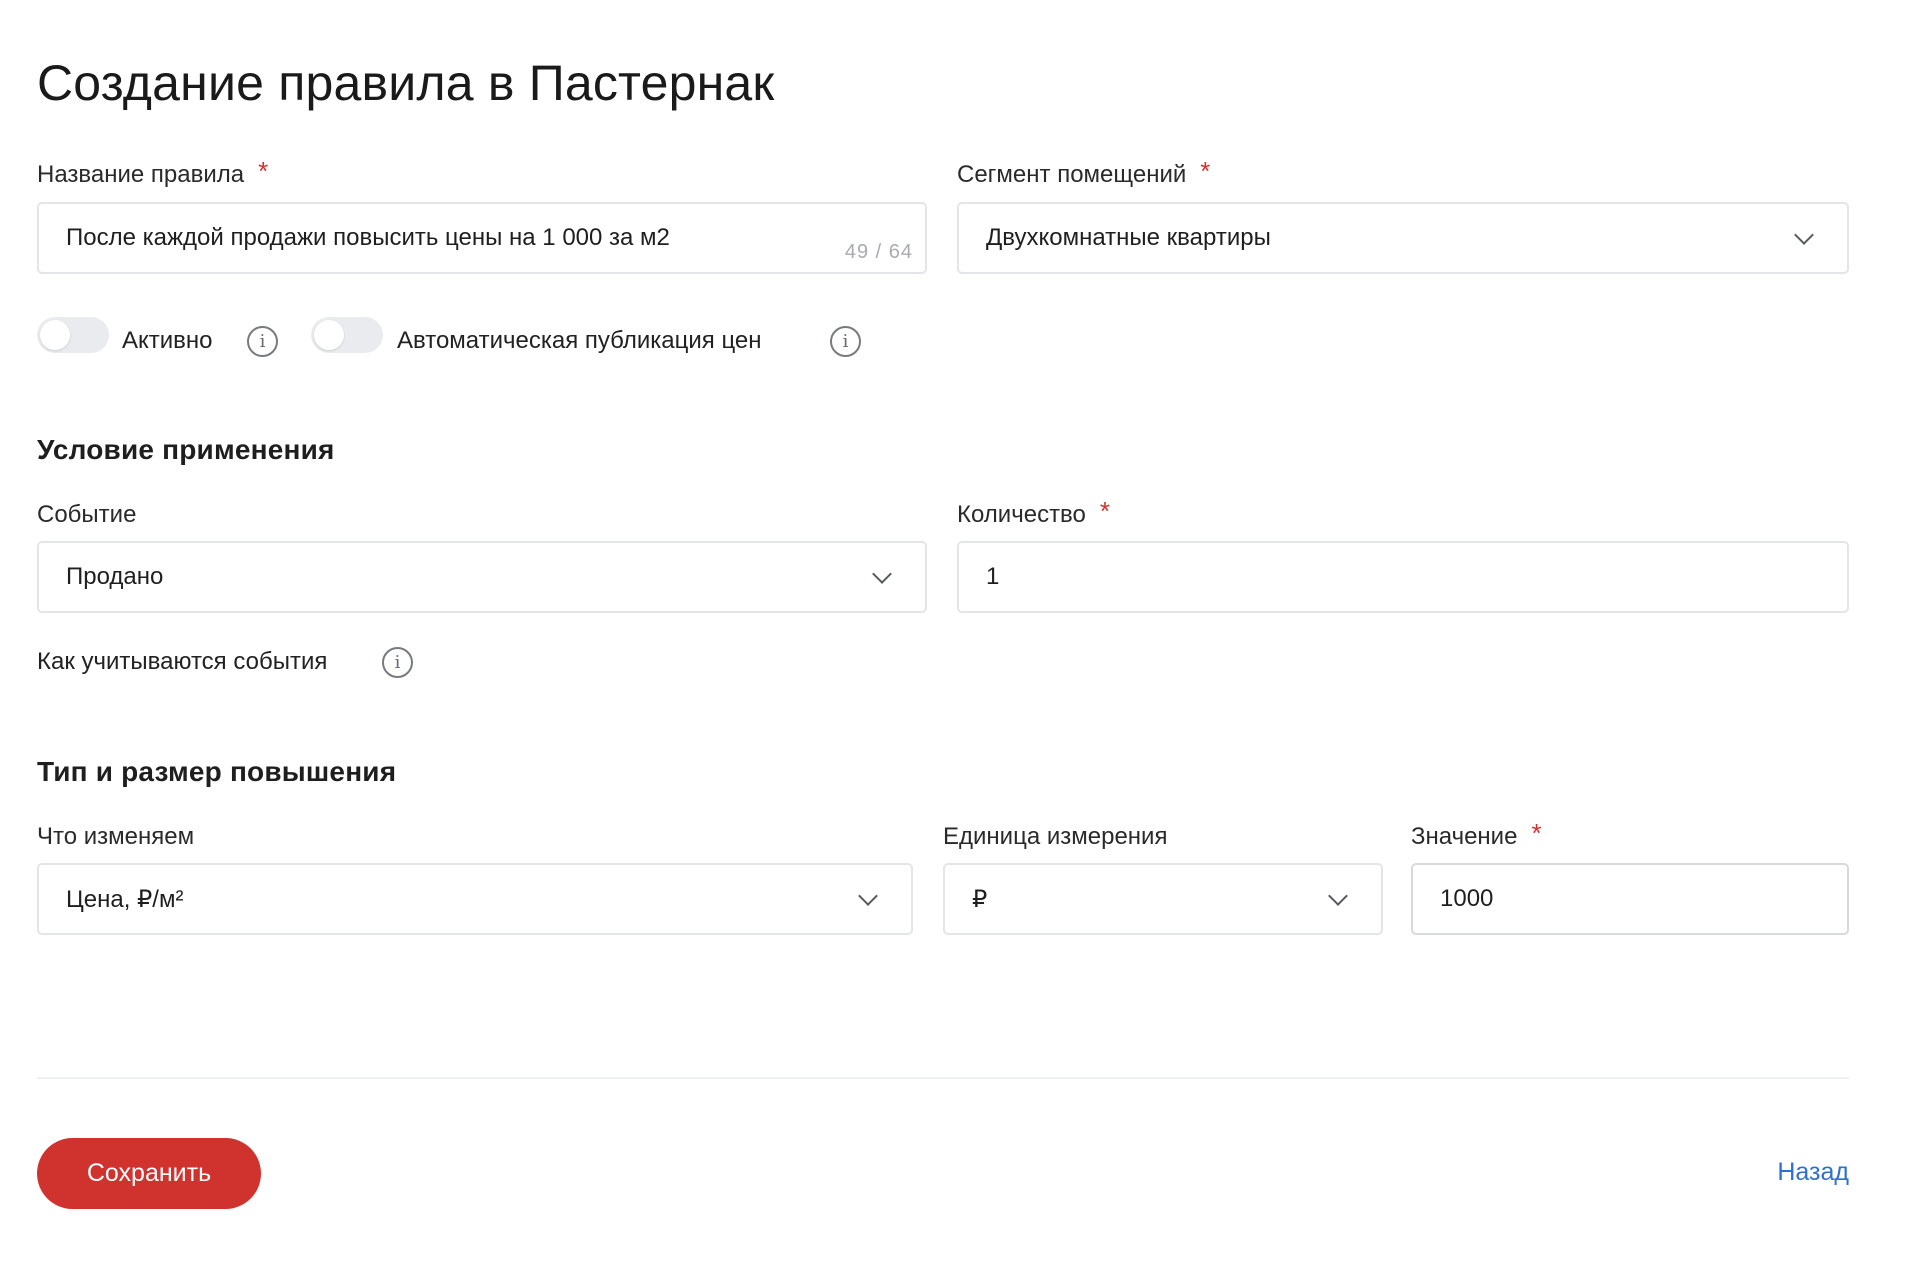 This screenshot has width=1920, height=1265. Describe the element at coordinates (1813, 1172) in the screenshot. I see `back-link: Назад` at that location.